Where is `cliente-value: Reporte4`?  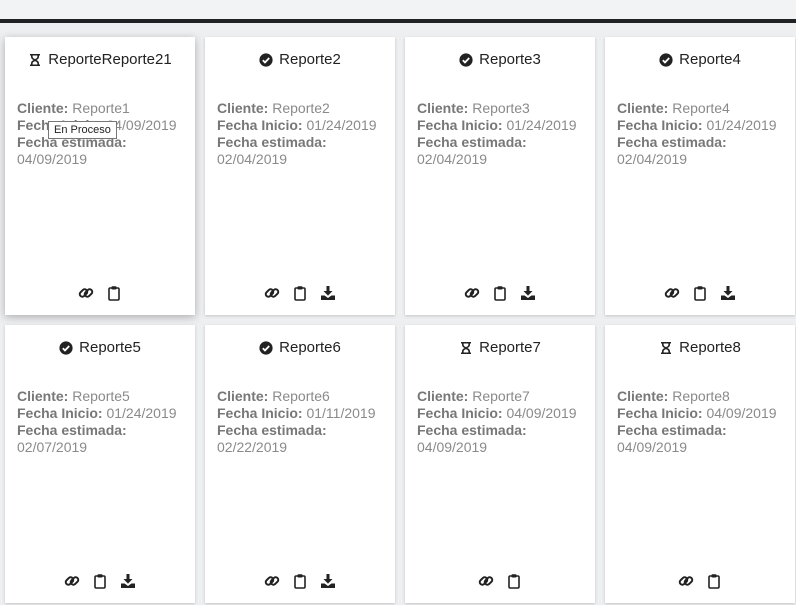
cliente-value: Reporte4 is located at coordinates (701, 108).